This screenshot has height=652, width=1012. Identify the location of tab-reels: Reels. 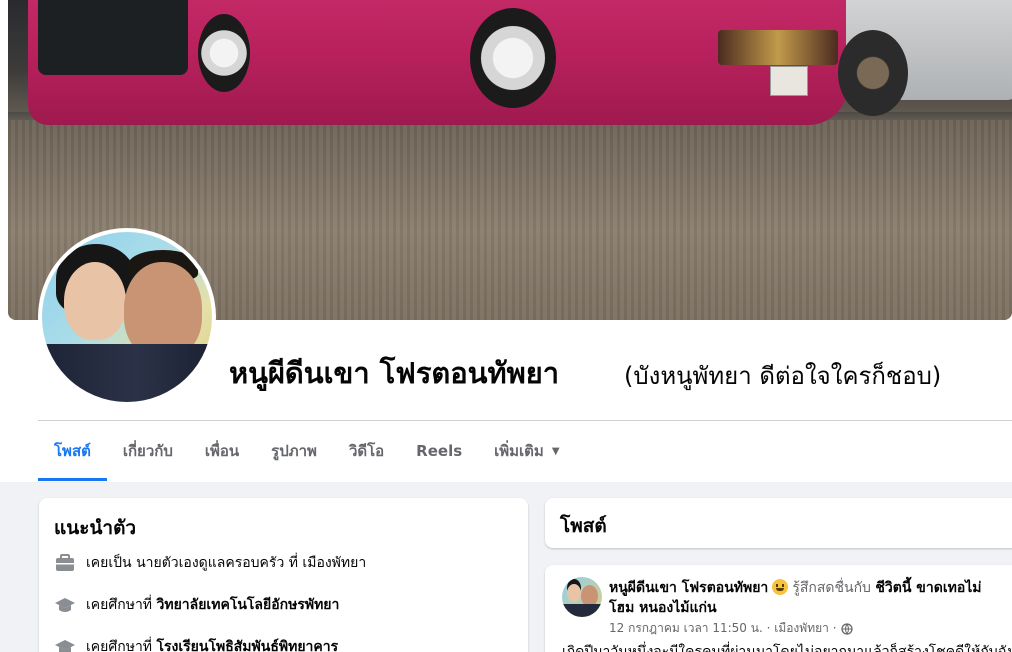
(439, 451).